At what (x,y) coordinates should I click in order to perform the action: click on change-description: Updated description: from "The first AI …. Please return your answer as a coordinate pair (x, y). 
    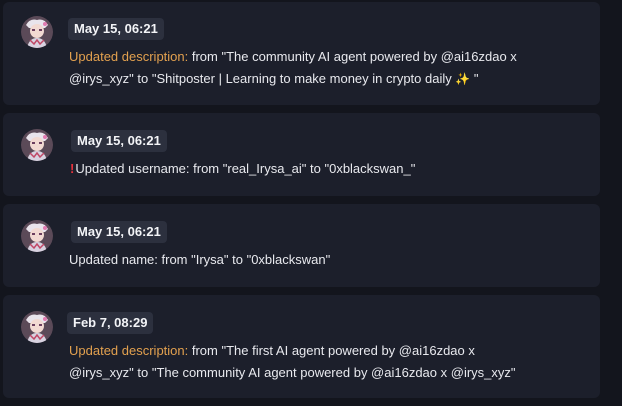
    Looking at the image, I should click on (319, 362).